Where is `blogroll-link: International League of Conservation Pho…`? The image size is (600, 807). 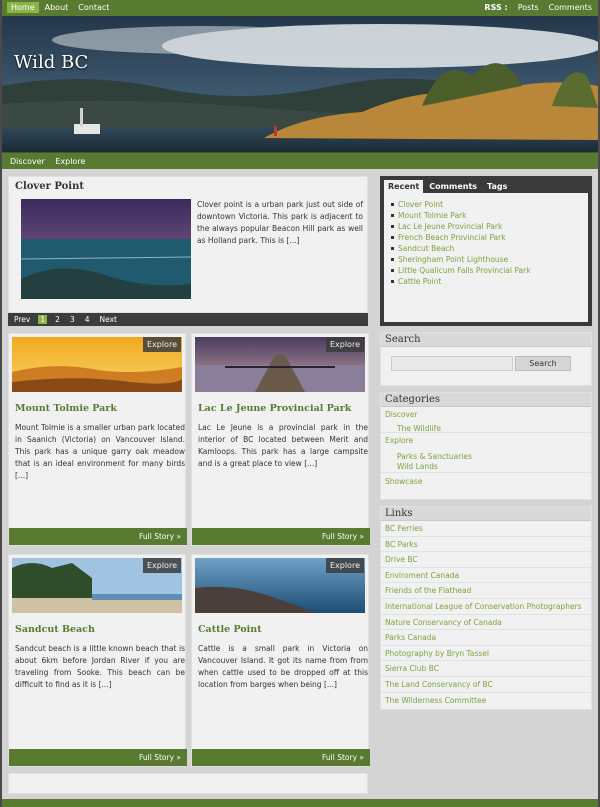
blogroll-link: International League of Conservation Pho… is located at coordinates (486, 607).